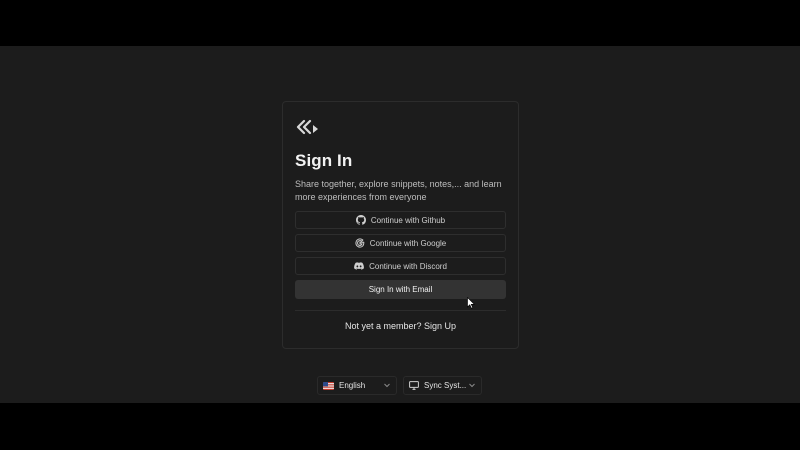  What do you see at coordinates (414, 385) in the screenshot?
I see `monitor-icon` at bounding box center [414, 385].